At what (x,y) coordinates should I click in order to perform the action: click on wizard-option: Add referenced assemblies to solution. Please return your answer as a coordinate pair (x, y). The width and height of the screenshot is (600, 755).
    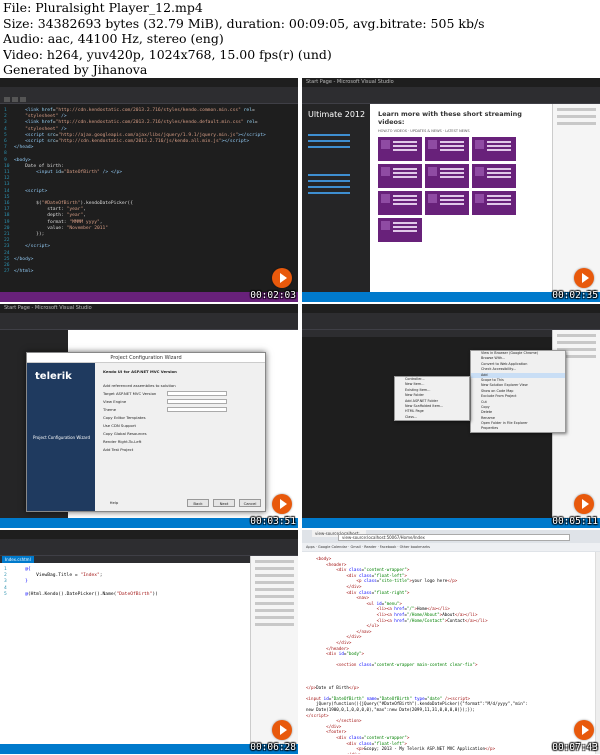
    Looking at the image, I should click on (139, 385).